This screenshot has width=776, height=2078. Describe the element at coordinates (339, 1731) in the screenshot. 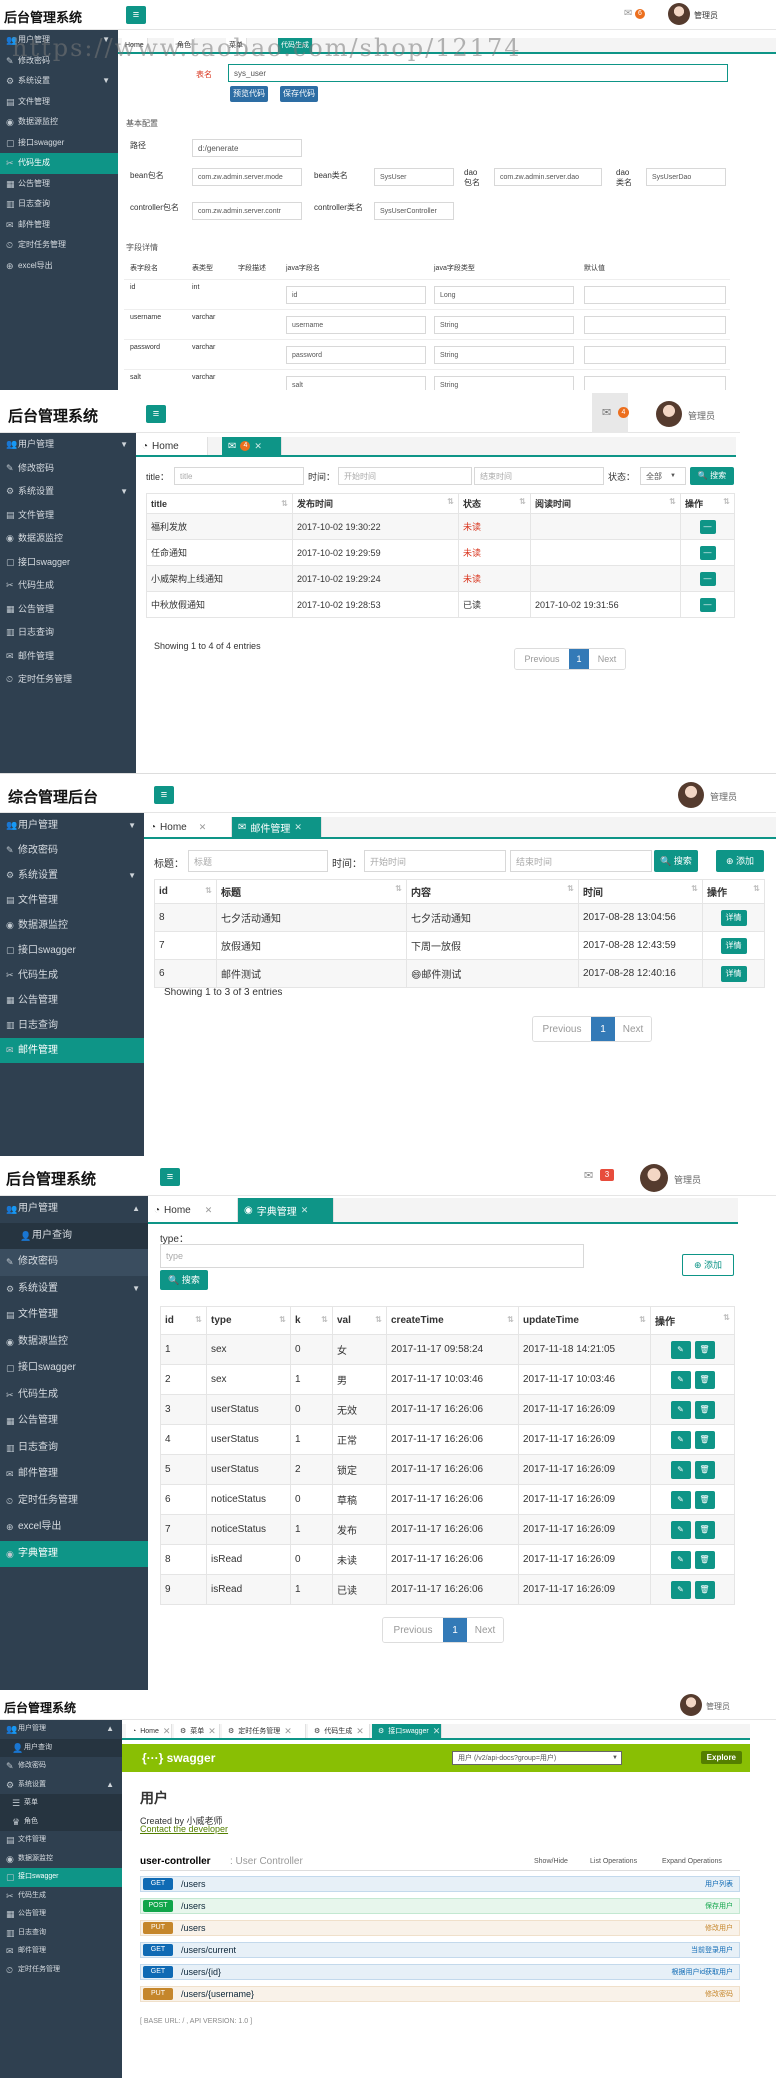

I see `tab-3: ⚙ 代码生成 ✕` at that location.